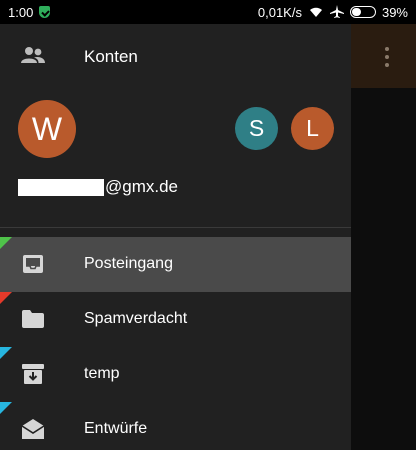 The height and width of the screenshot is (450, 416). Describe the element at coordinates (45, 12) in the screenshot. I see `shield-icon` at that location.